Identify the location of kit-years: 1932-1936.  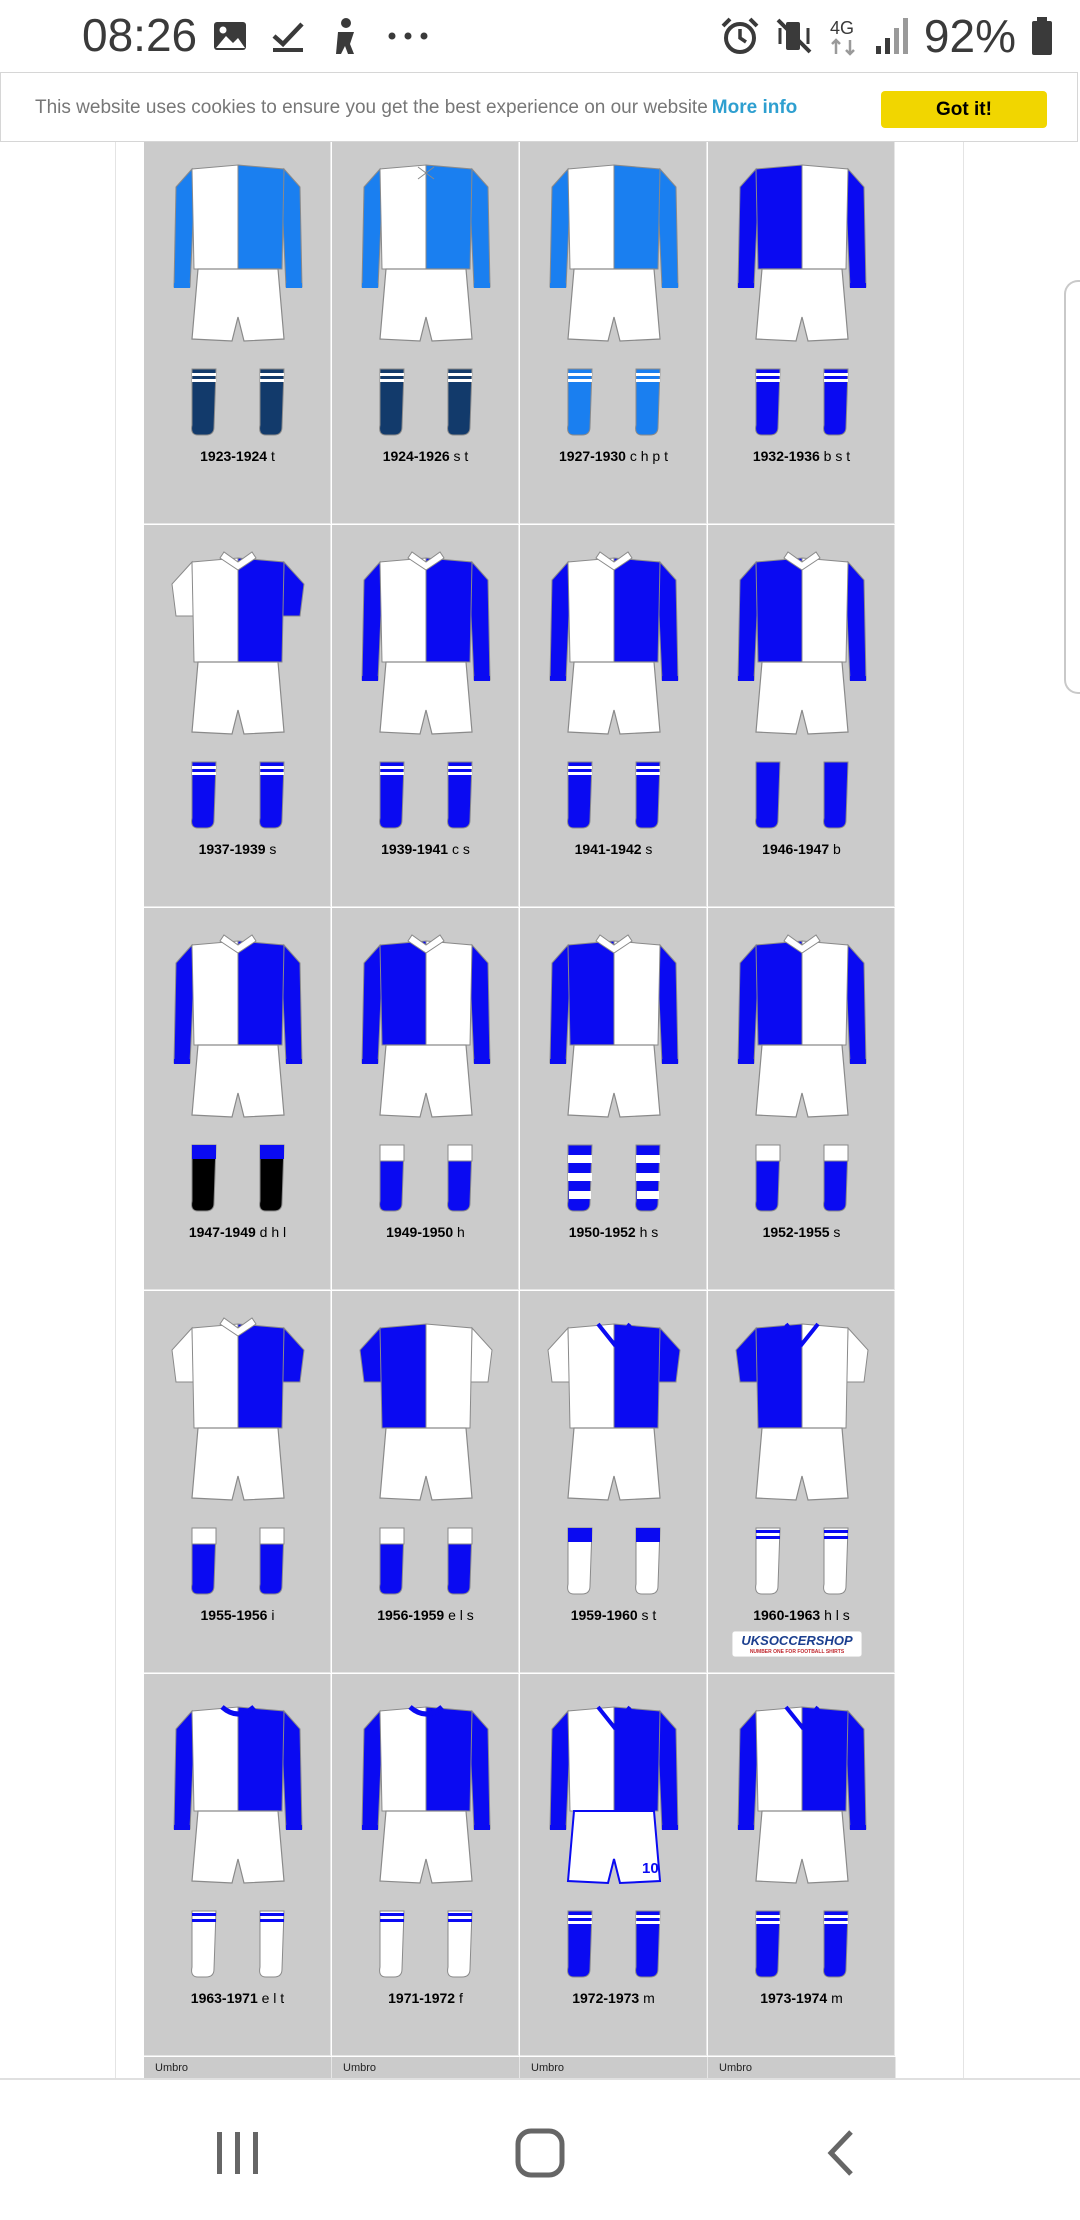
(786, 456).